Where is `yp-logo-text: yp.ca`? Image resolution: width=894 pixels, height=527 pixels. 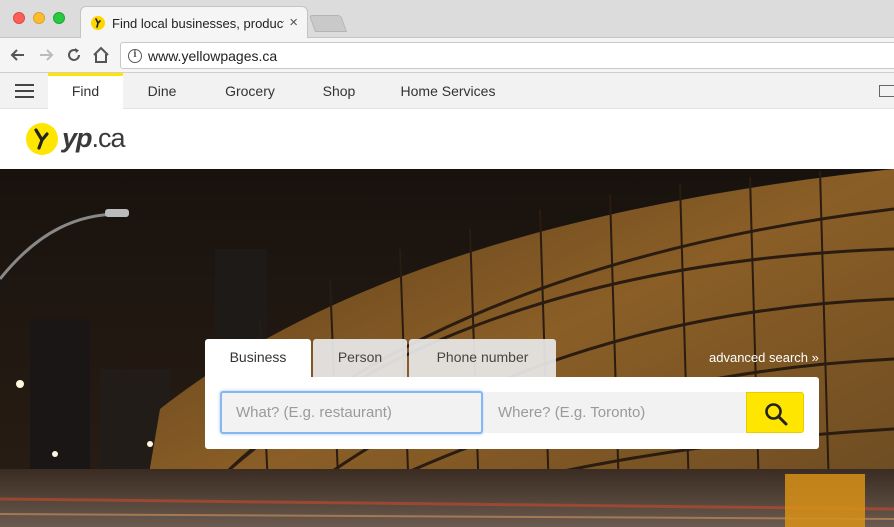 yp-logo-text: yp.ca is located at coordinates (94, 138).